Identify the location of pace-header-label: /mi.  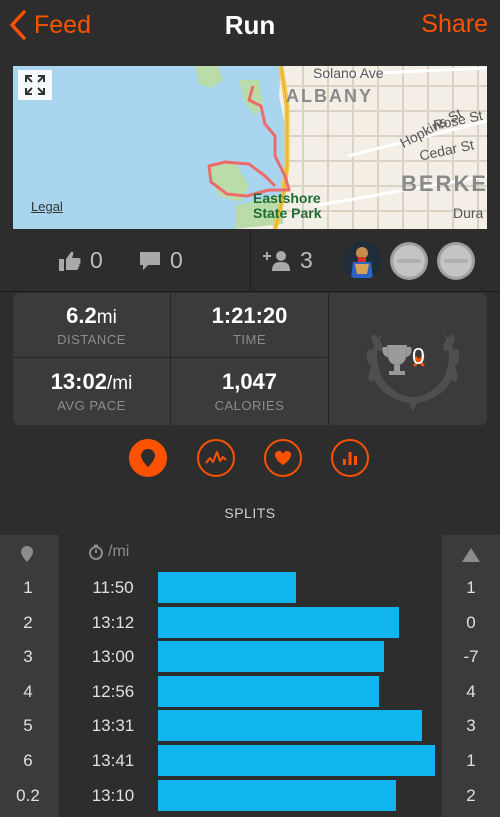
(119, 551).